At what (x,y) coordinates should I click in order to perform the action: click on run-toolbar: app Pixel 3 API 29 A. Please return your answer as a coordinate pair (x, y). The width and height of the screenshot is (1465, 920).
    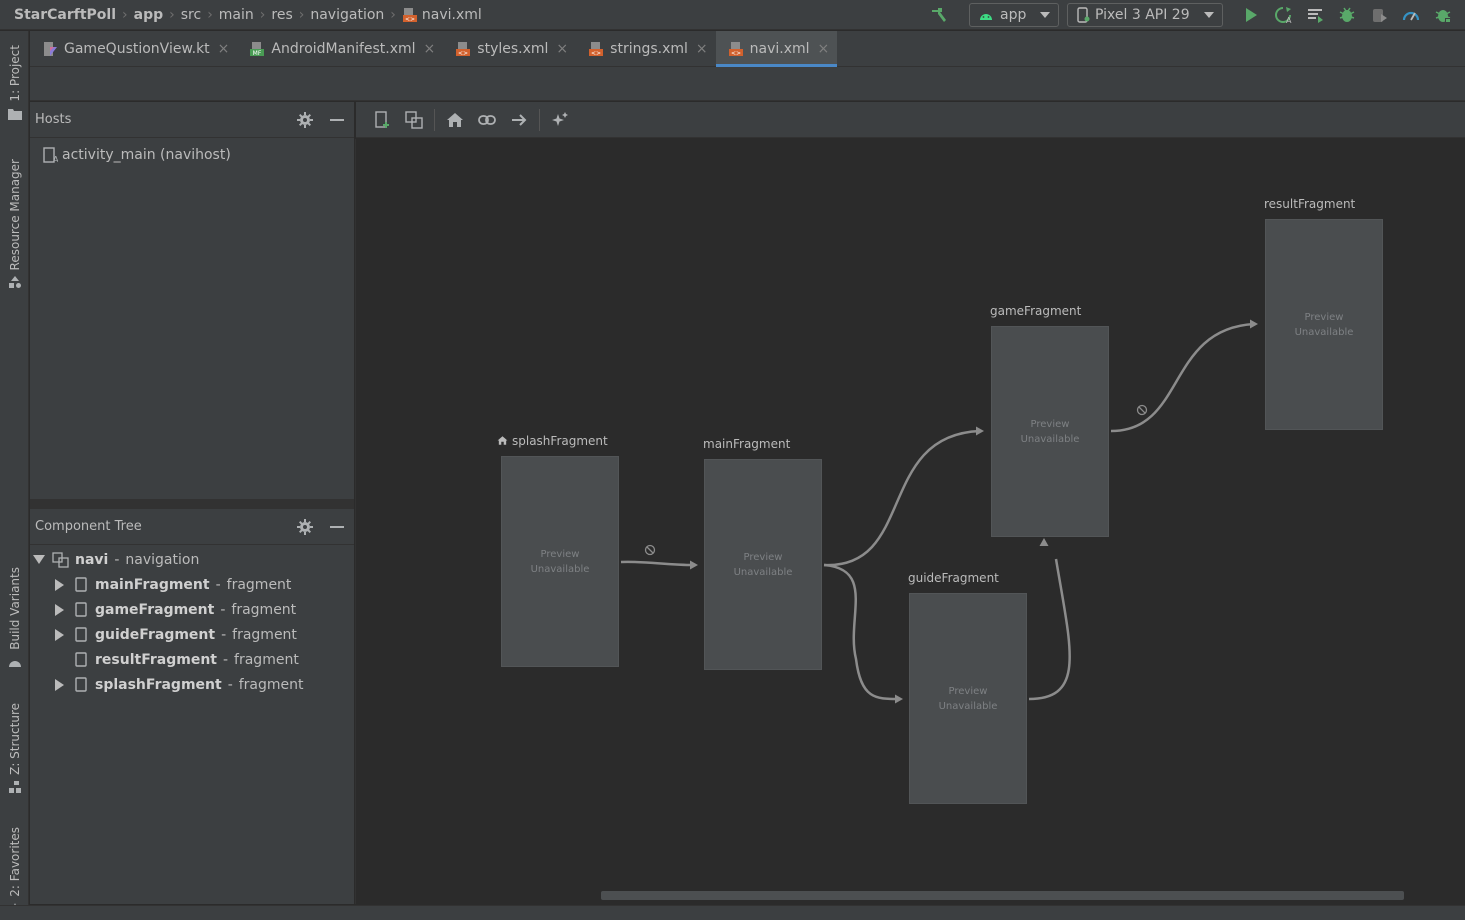
    Looking at the image, I should click on (1194, 15).